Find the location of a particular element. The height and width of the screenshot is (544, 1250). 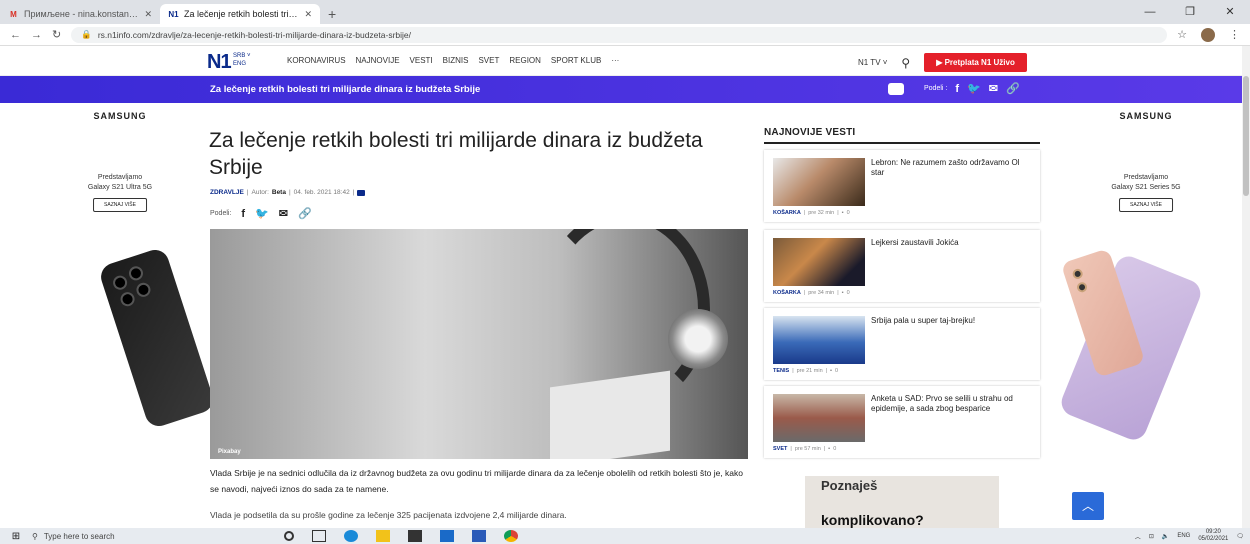

reload-icon: ↻ is located at coordinates (56, 34).